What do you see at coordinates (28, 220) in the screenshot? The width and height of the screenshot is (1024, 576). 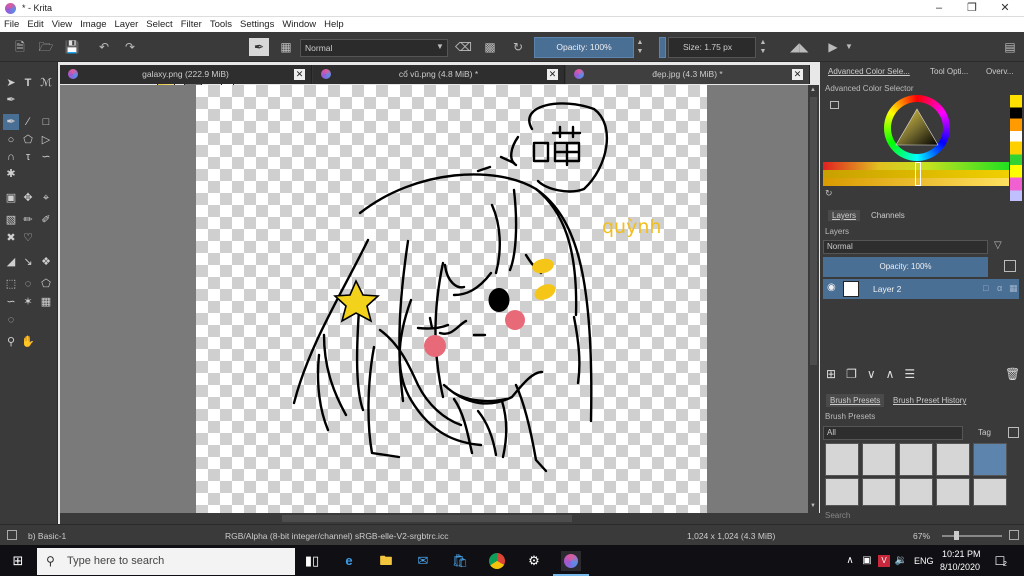 I see `color-picker-icon: ✏` at bounding box center [28, 220].